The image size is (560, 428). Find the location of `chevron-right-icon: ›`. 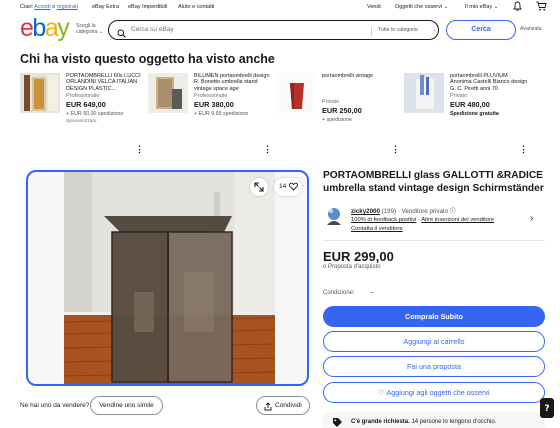

chevron-right-icon: › is located at coordinates (531, 218).